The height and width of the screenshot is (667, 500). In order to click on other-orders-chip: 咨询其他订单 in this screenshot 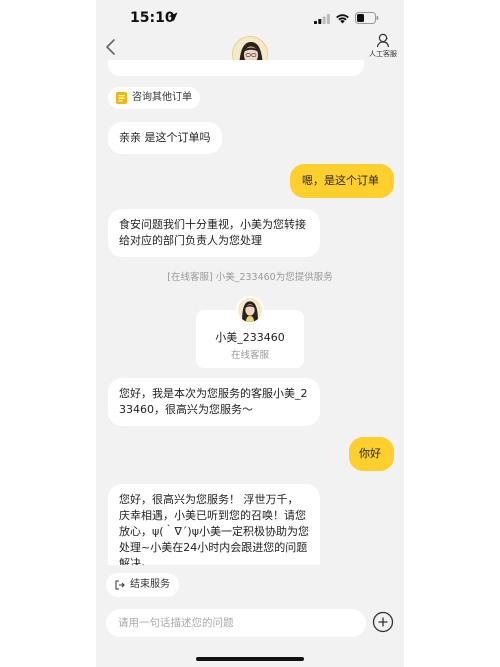, I will do `click(154, 98)`.